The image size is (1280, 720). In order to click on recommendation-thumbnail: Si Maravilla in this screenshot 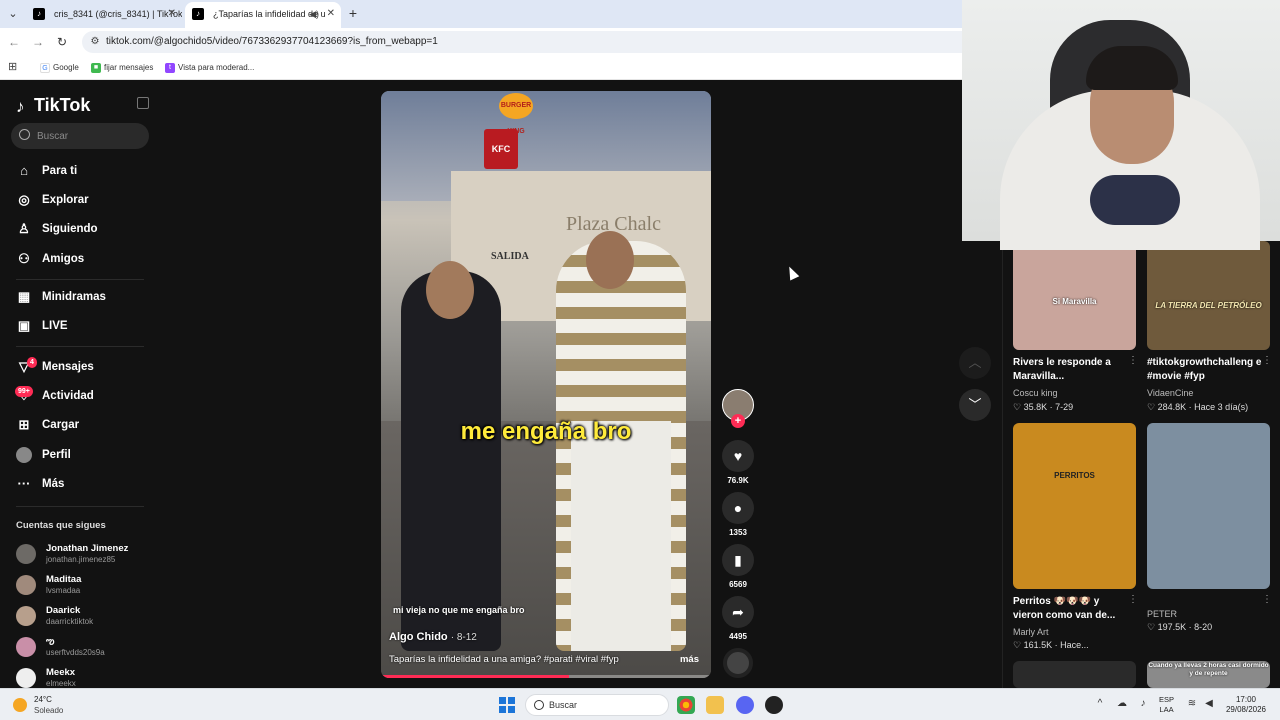, I will do `click(1074, 295)`.